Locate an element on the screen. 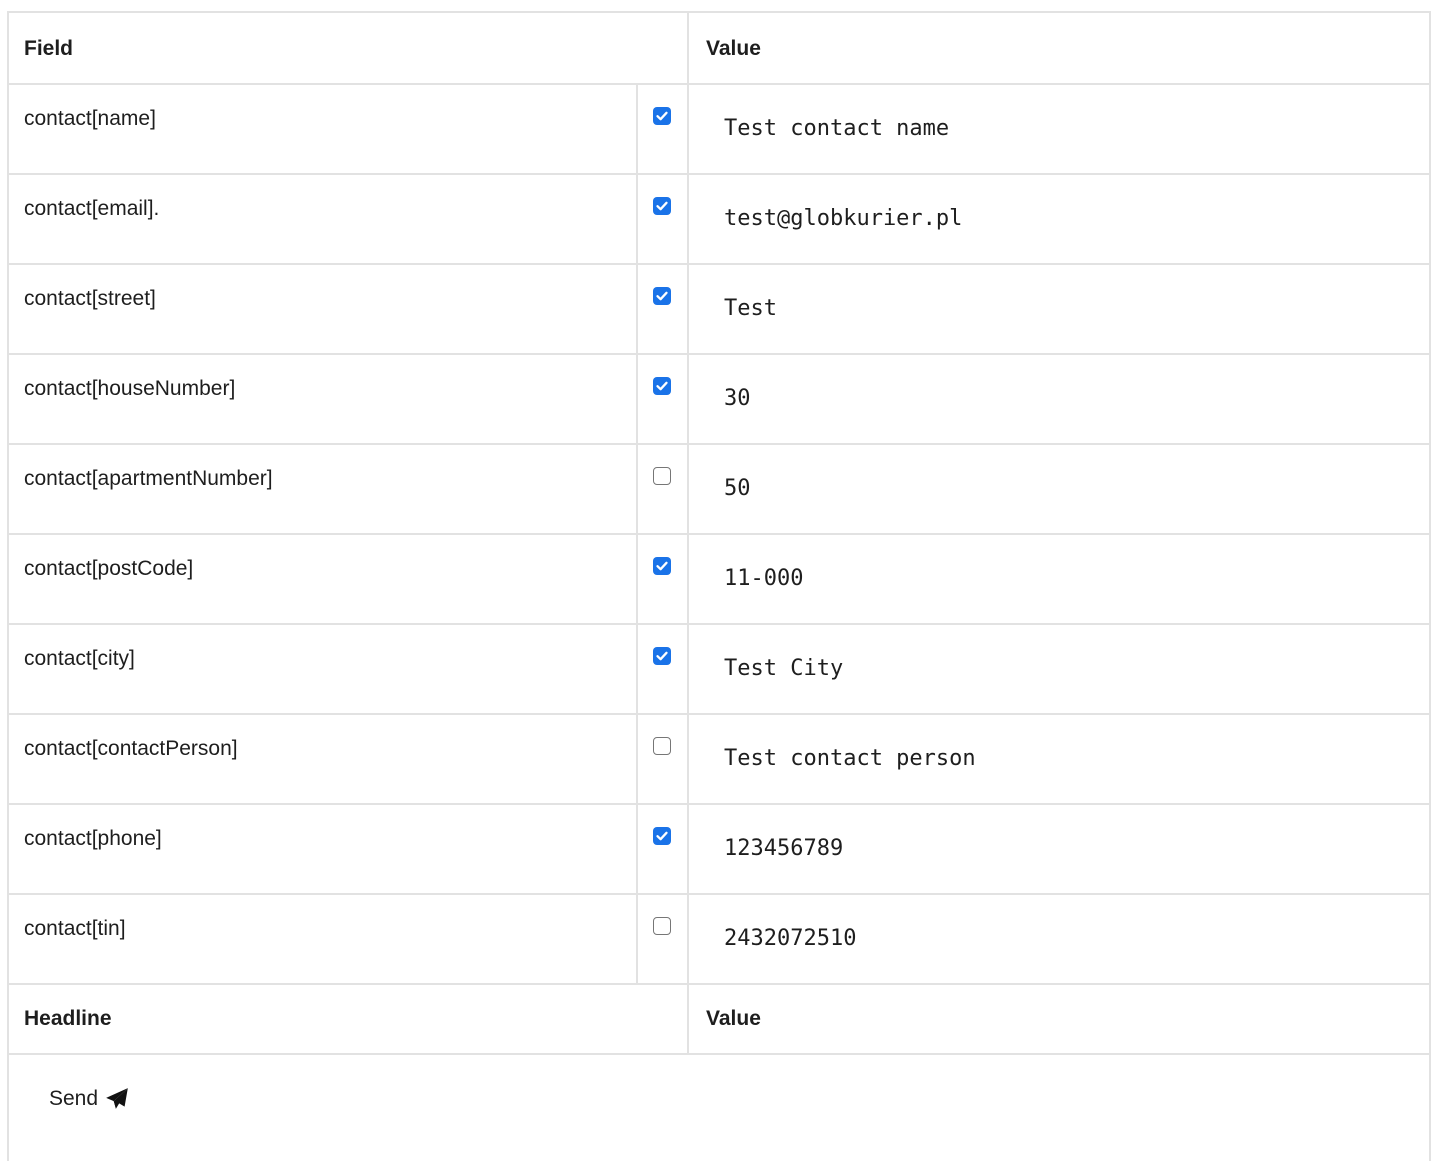 This screenshot has height=1161, width=1431. table-row: contact[phone] 123456789 is located at coordinates (719, 850).